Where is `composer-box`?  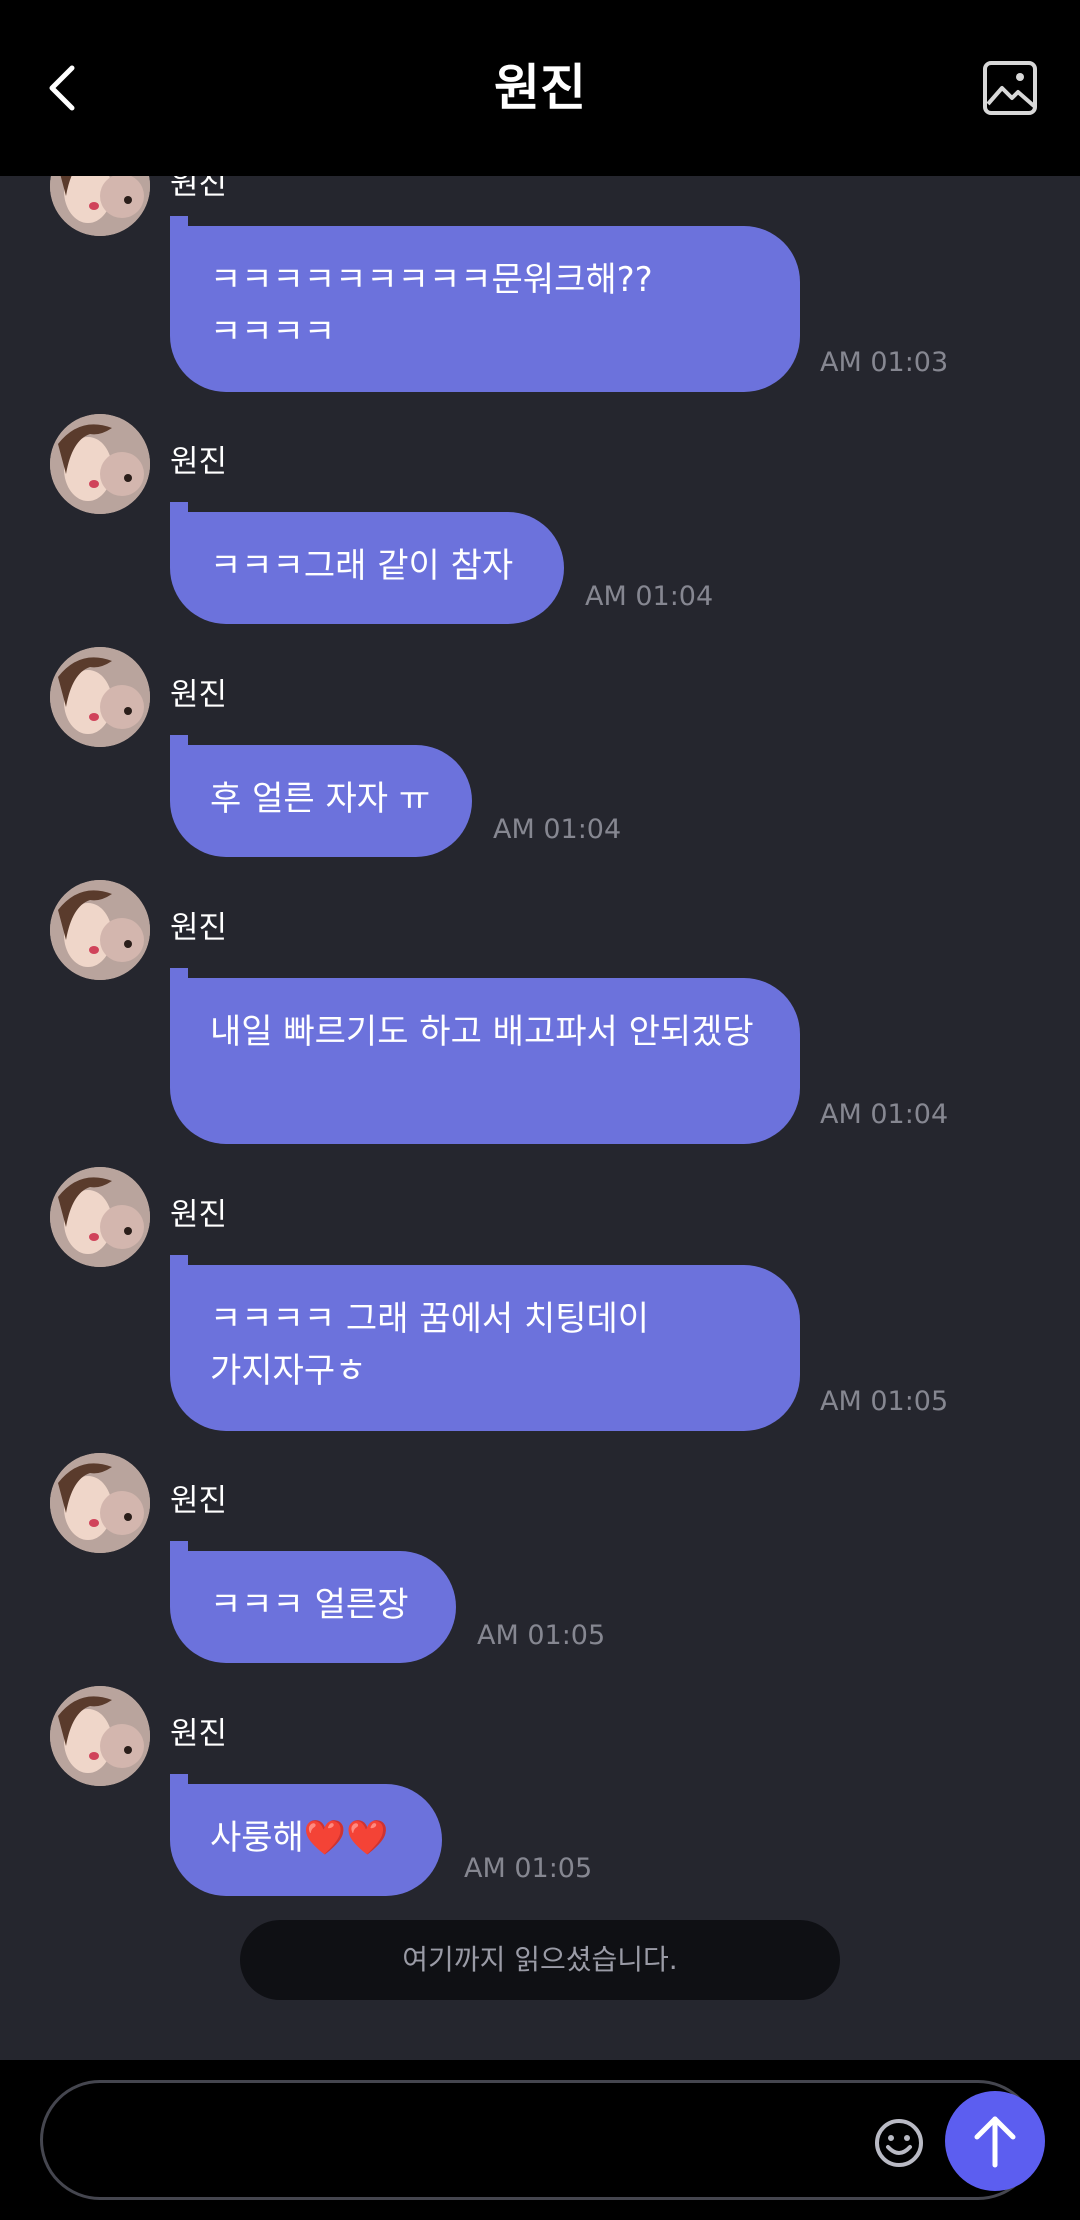
composer-box is located at coordinates (542, 2140).